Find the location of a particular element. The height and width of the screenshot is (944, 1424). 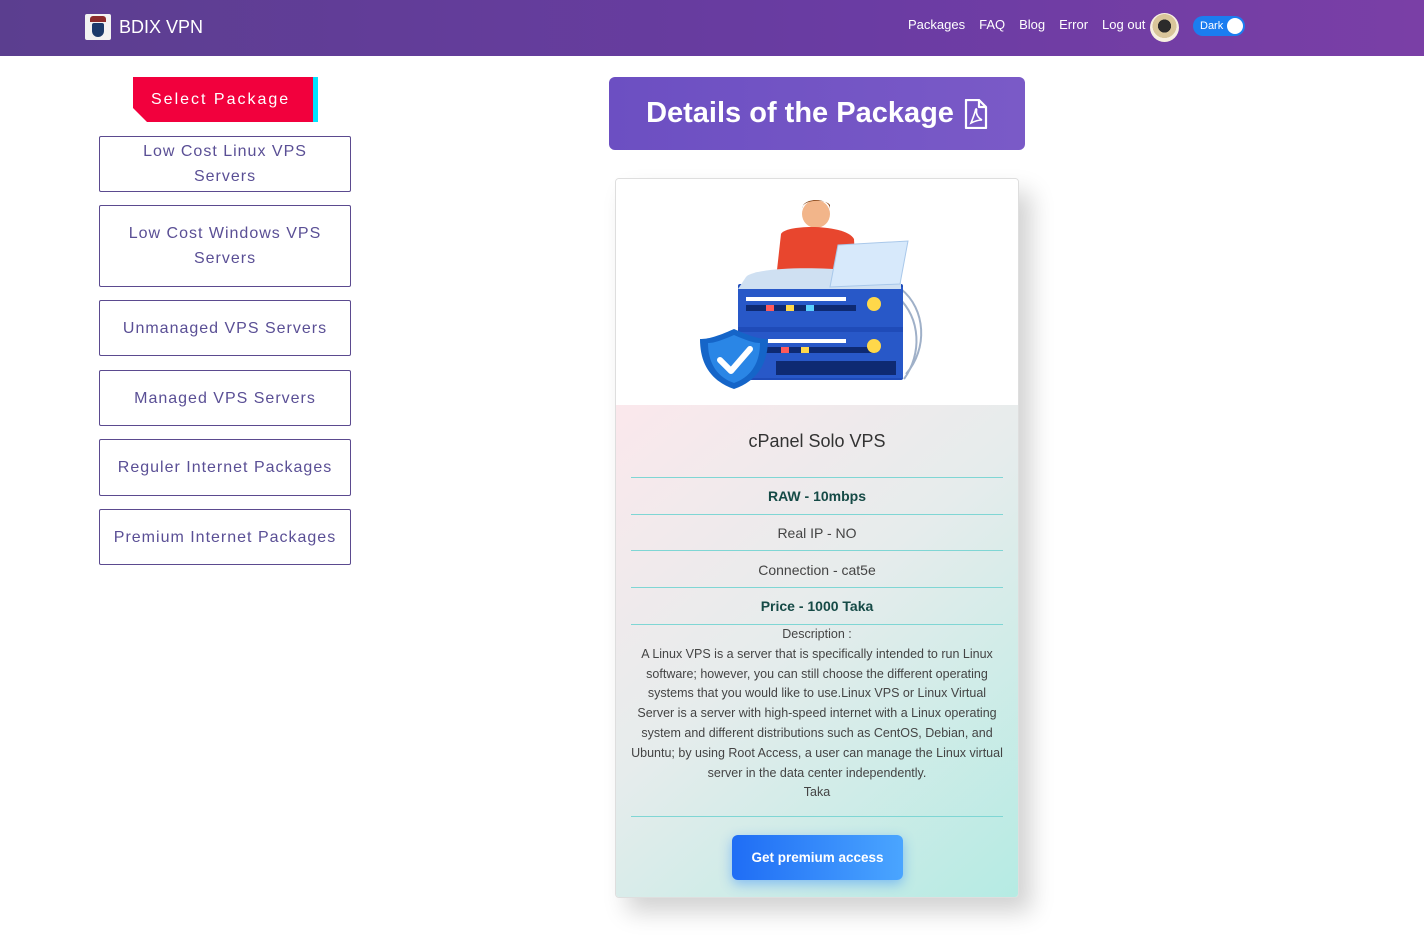

nav-link-error: Error is located at coordinates (1073, 25).